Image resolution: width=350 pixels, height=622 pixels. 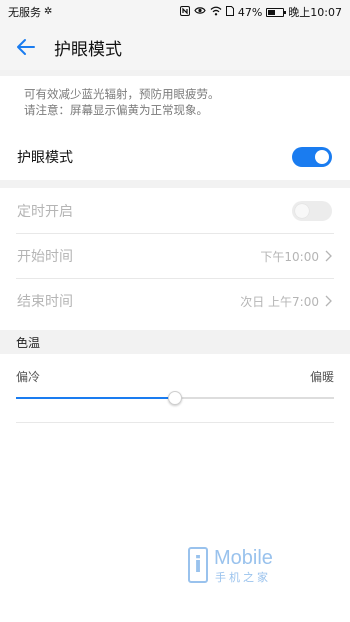 I want to click on nfc-icon, so click(x=184, y=12).